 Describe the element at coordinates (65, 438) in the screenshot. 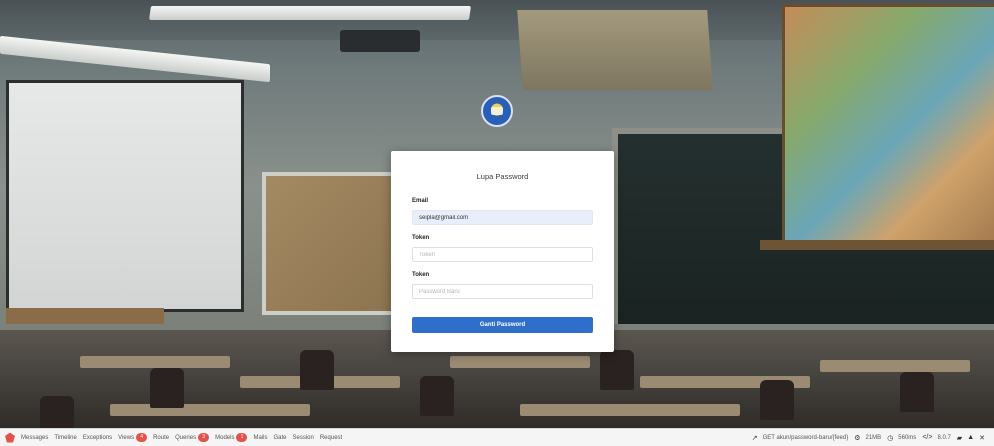

I see `debugbar-tab-timeline: Timeline` at that location.